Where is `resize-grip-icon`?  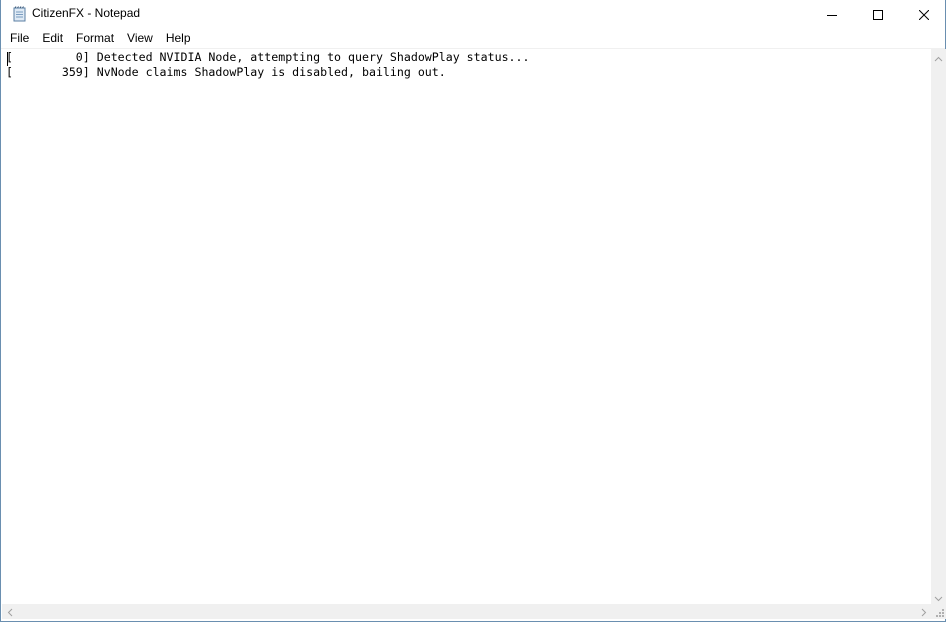
resize-grip-icon is located at coordinates (938, 613).